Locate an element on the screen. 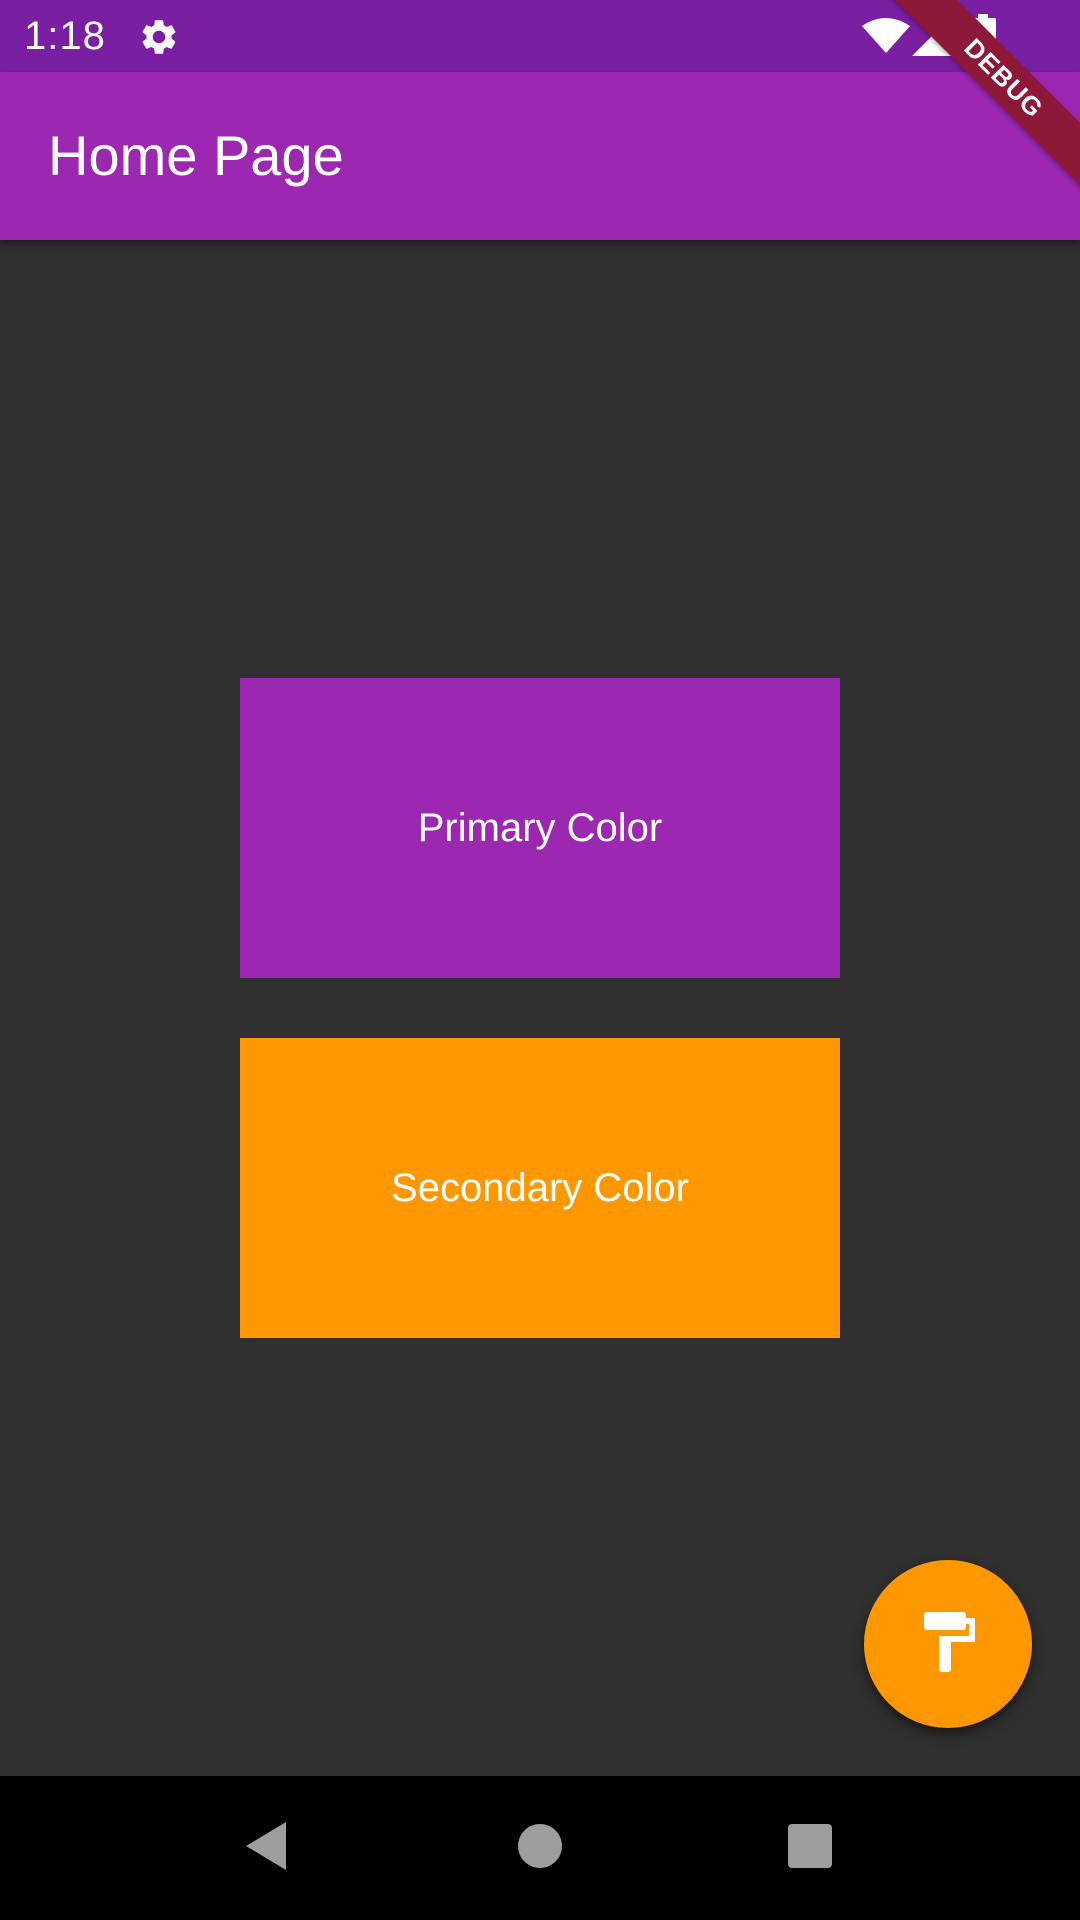  status-time: 1:18 is located at coordinates (65, 36).